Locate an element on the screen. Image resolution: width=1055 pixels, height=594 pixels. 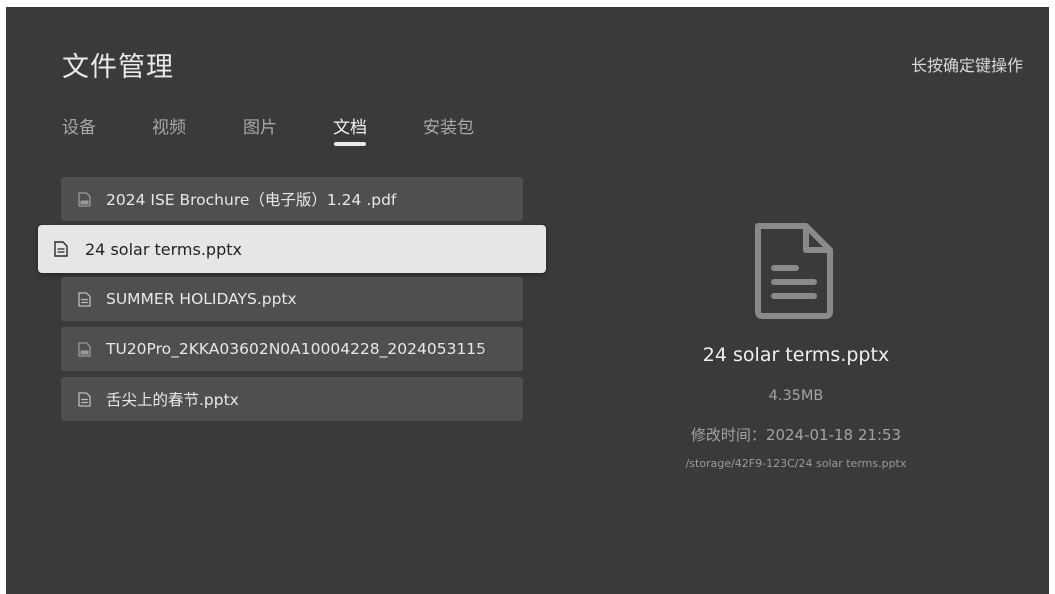
preview-modified-time: 修改时间：2024-01-18 21:53 is located at coordinates (796, 434).